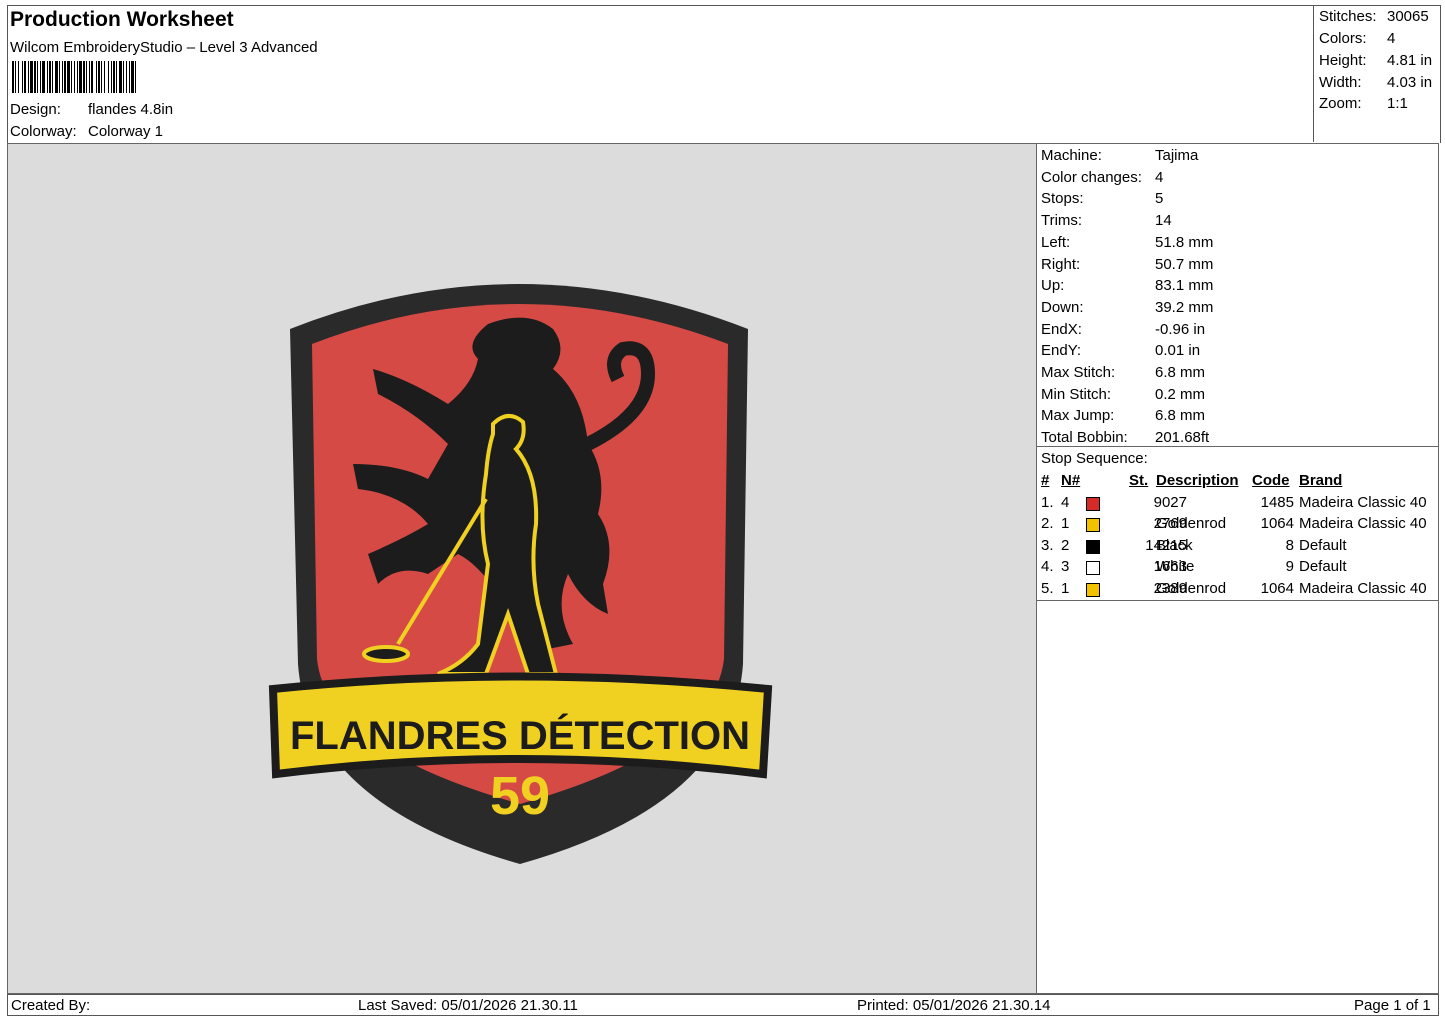 The image size is (1445, 1021). What do you see at coordinates (1184, 307) in the screenshot?
I see `machine-info-value: 39.2 mm` at bounding box center [1184, 307].